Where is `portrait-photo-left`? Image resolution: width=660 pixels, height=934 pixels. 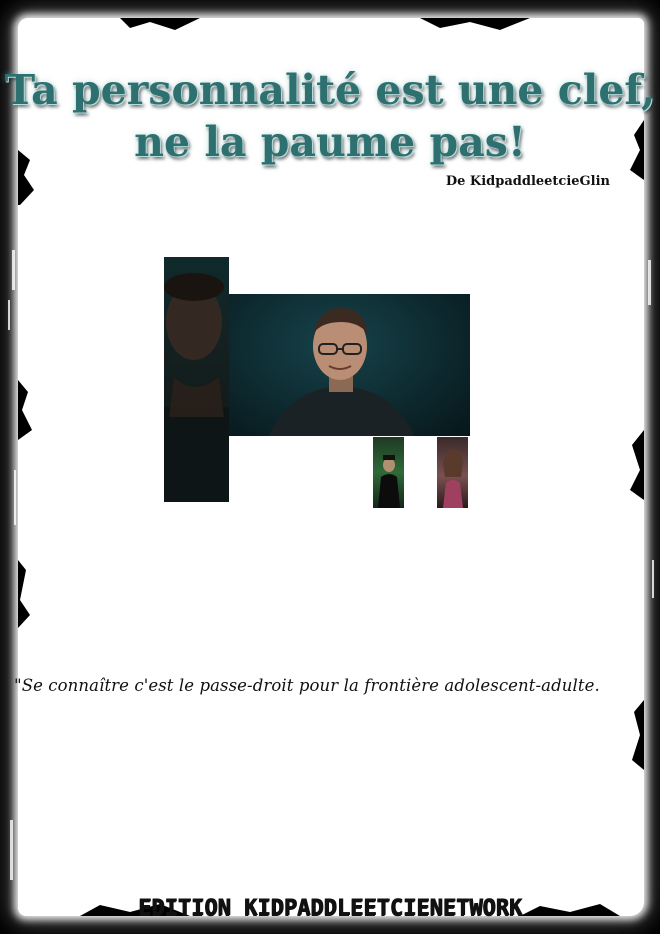
portrait-photo-left is located at coordinates (196, 379).